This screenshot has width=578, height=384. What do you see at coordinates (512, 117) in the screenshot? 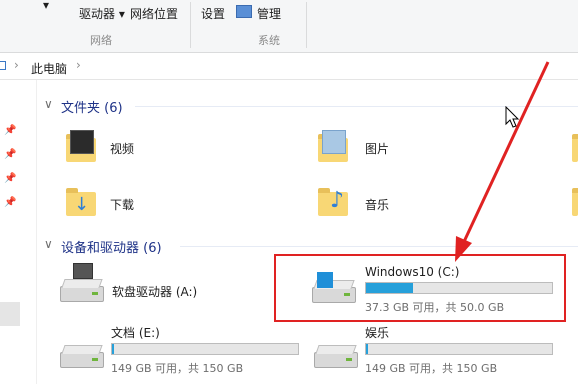
I see `mouse-cursor-icon` at bounding box center [512, 117].